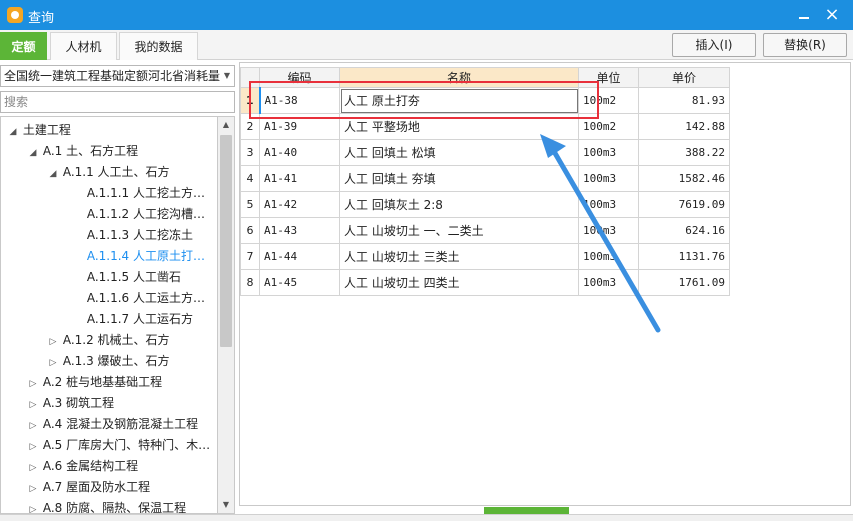 This screenshot has width=853, height=521. I want to click on header-price: 单价, so click(684, 77).